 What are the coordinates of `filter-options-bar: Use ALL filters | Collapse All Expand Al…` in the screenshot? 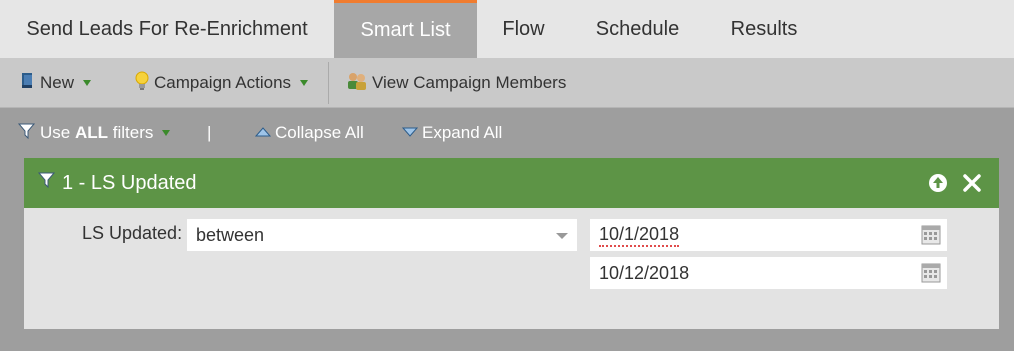 It's located at (507, 133).